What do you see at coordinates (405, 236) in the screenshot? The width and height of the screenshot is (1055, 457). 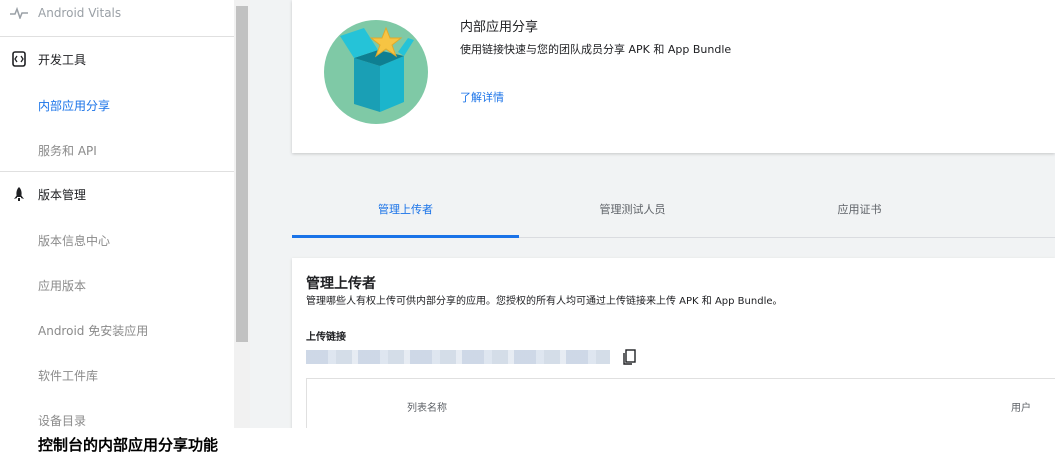 I see `active-tab-indicator` at bounding box center [405, 236].